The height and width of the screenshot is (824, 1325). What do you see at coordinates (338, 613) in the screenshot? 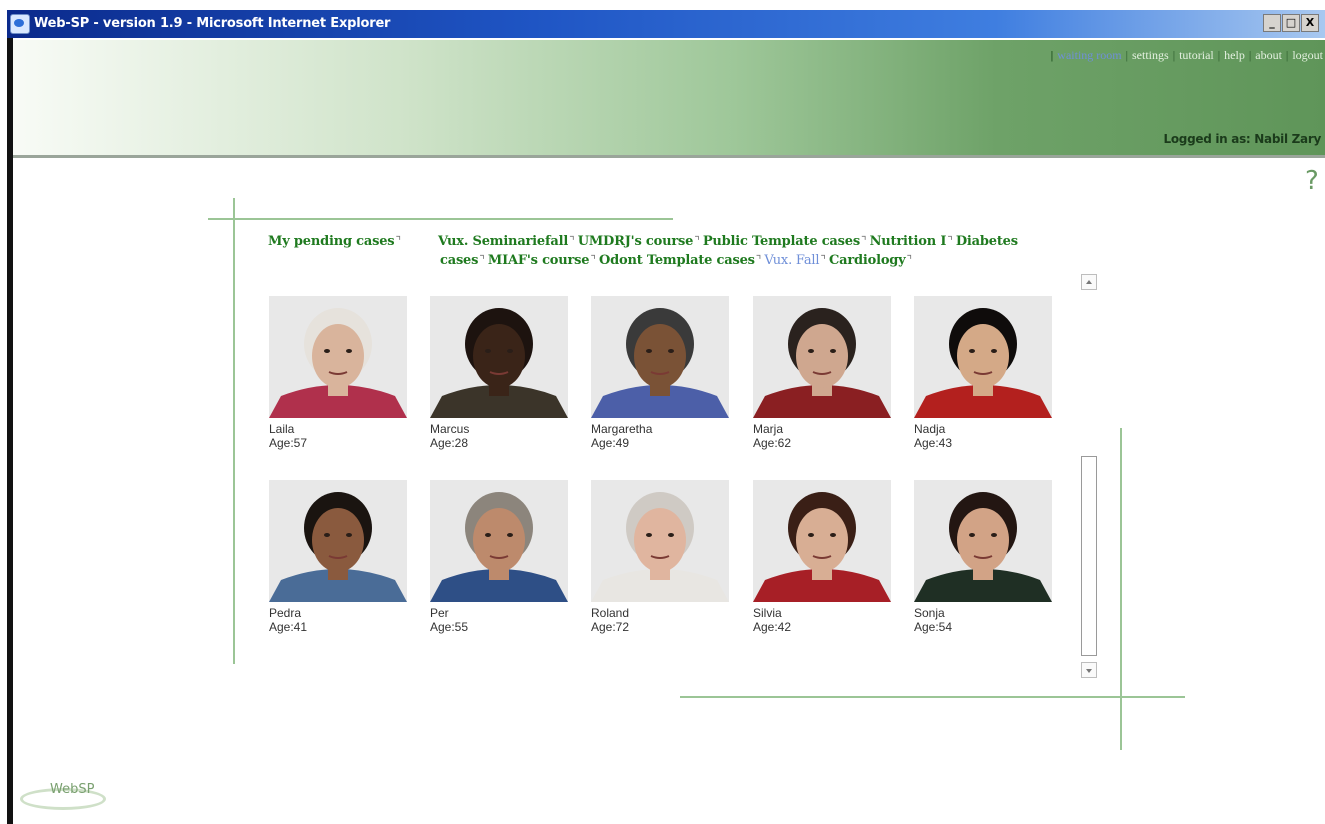
I see `patient-name: Pedra` at bounding box center [338, 613].